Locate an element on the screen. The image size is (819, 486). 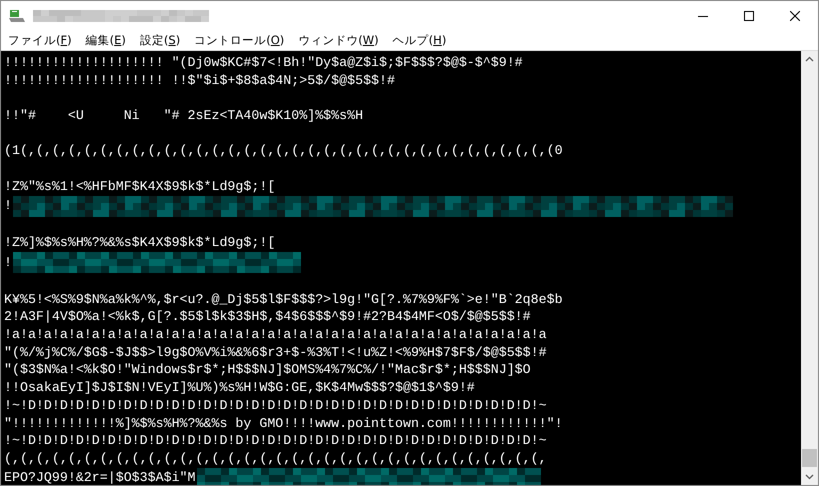
terminal-line: !!"# <U Ni "# 2sEz<TA40w$K10%]%$%s%H is located at coordinates (184, 116).